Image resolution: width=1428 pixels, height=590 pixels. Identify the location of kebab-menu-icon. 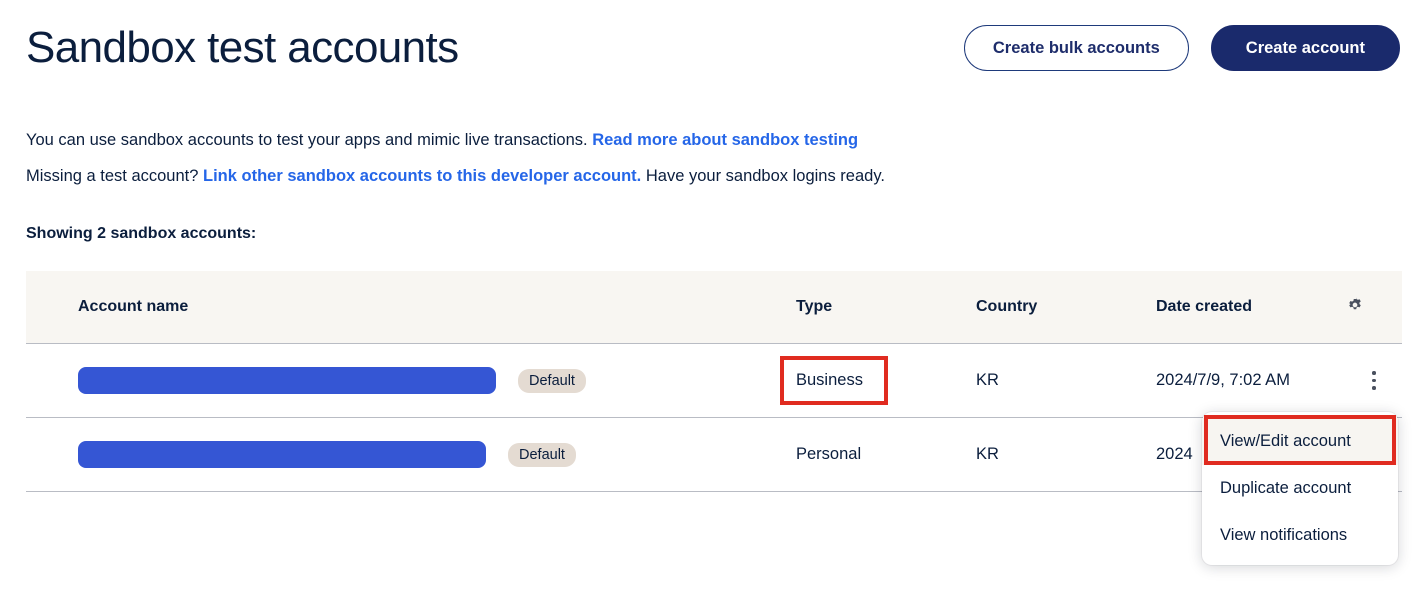
(1374, 380).